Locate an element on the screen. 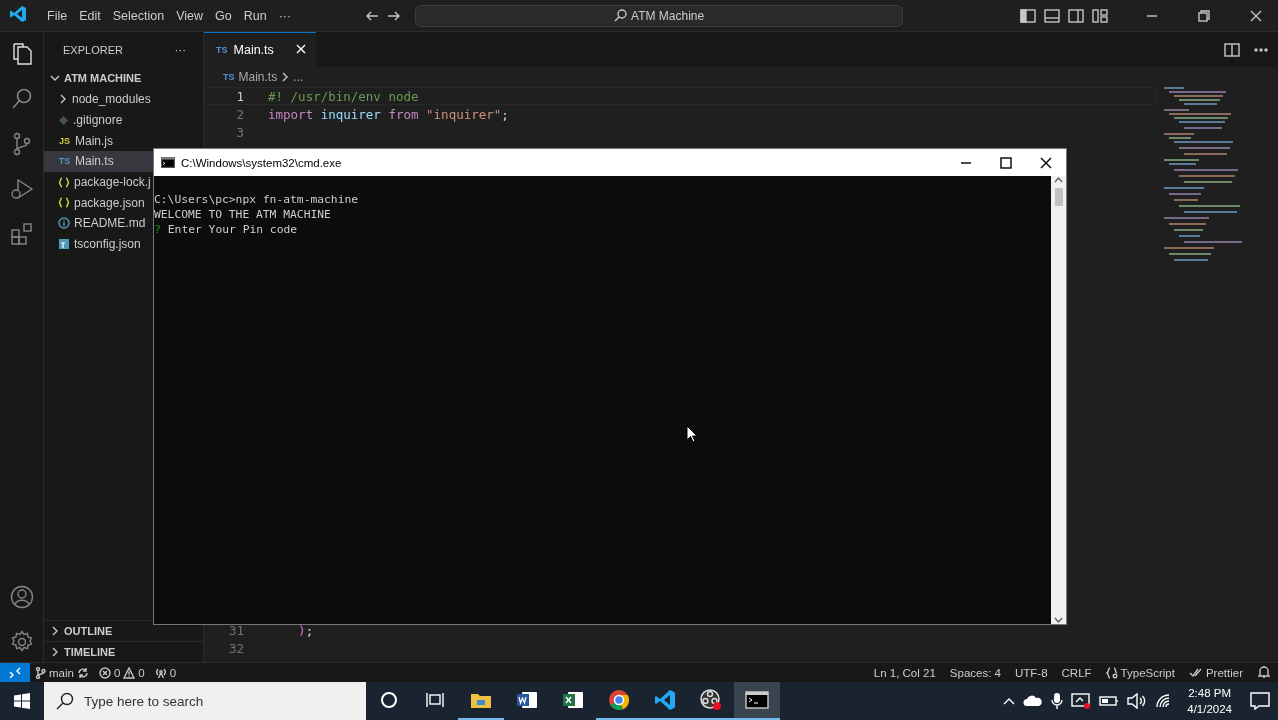 This screenshot has height=720, width=1278. notification-icon is located at coordinates (1260, 701).